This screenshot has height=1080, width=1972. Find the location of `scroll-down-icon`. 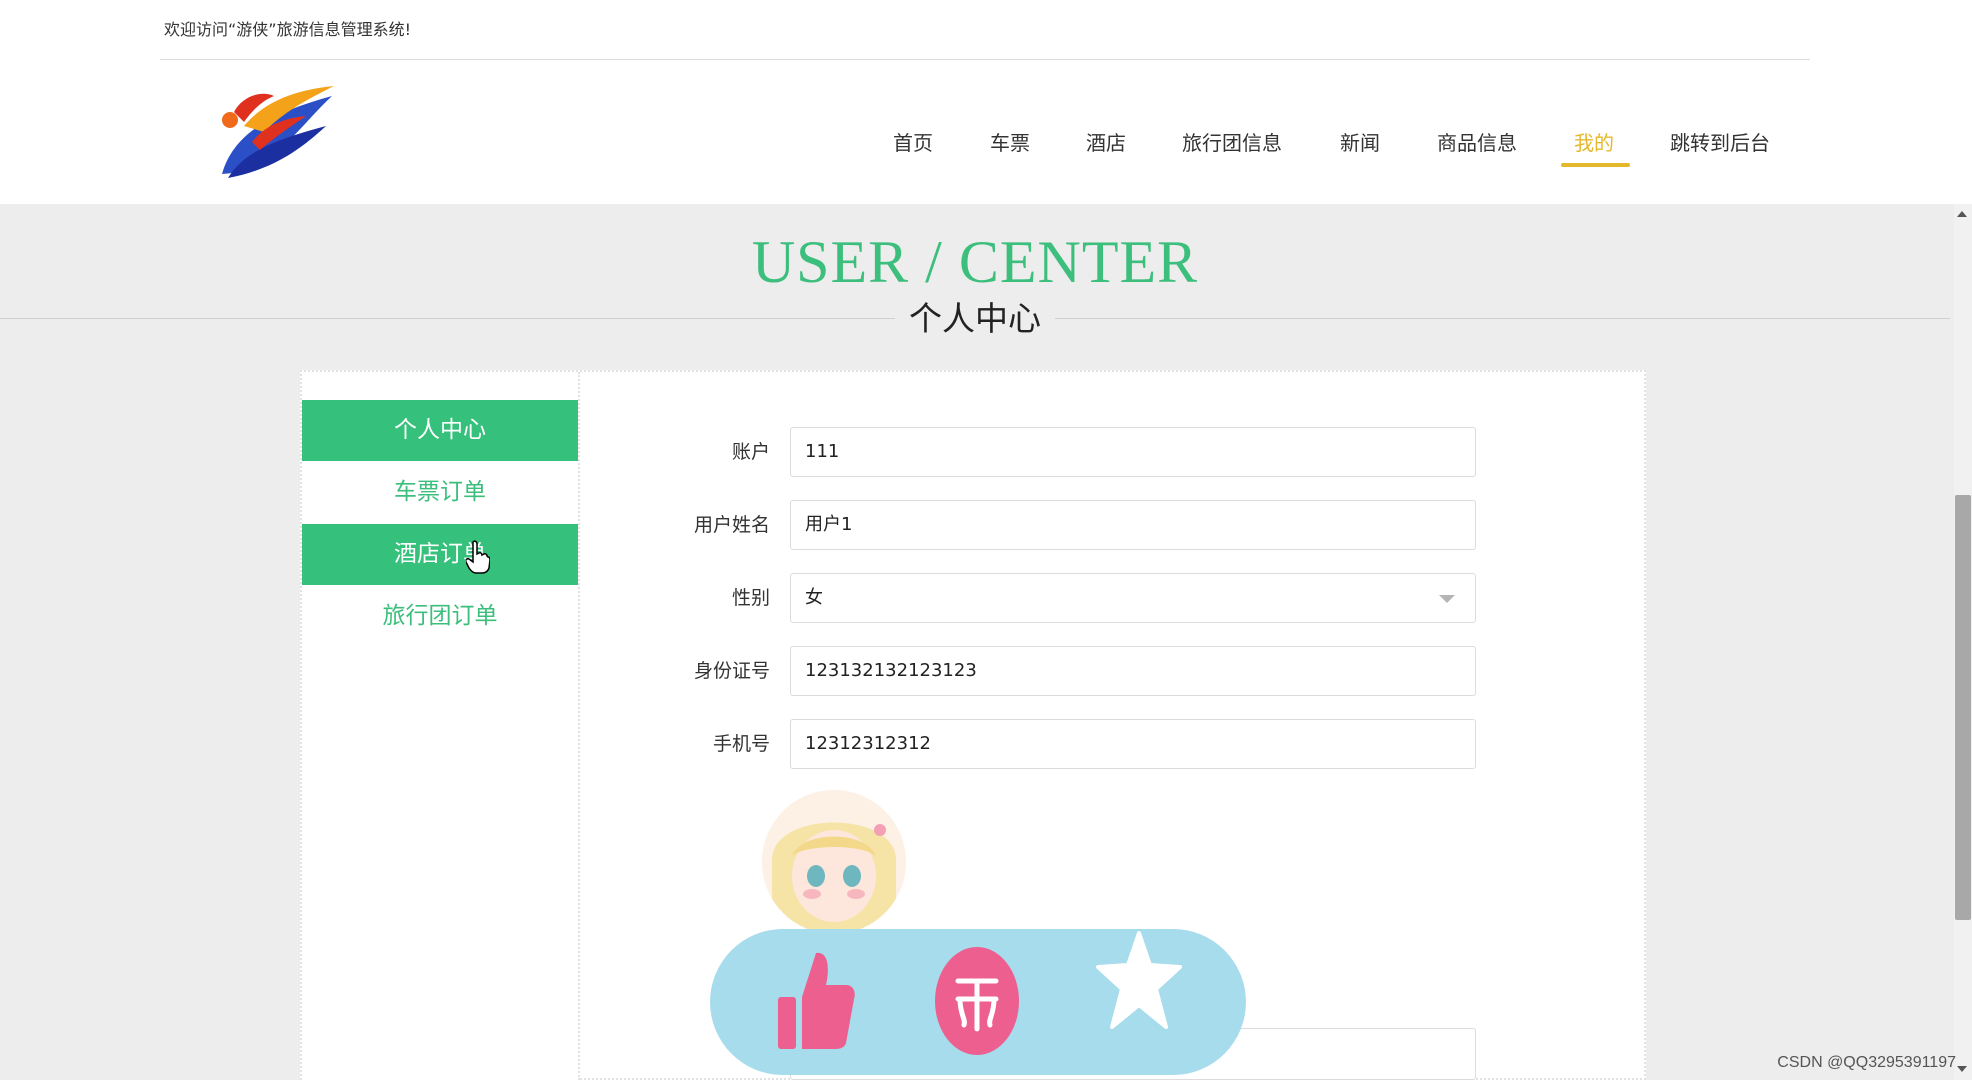

scroll-down-icon is located at coordinates (1962, 1069).